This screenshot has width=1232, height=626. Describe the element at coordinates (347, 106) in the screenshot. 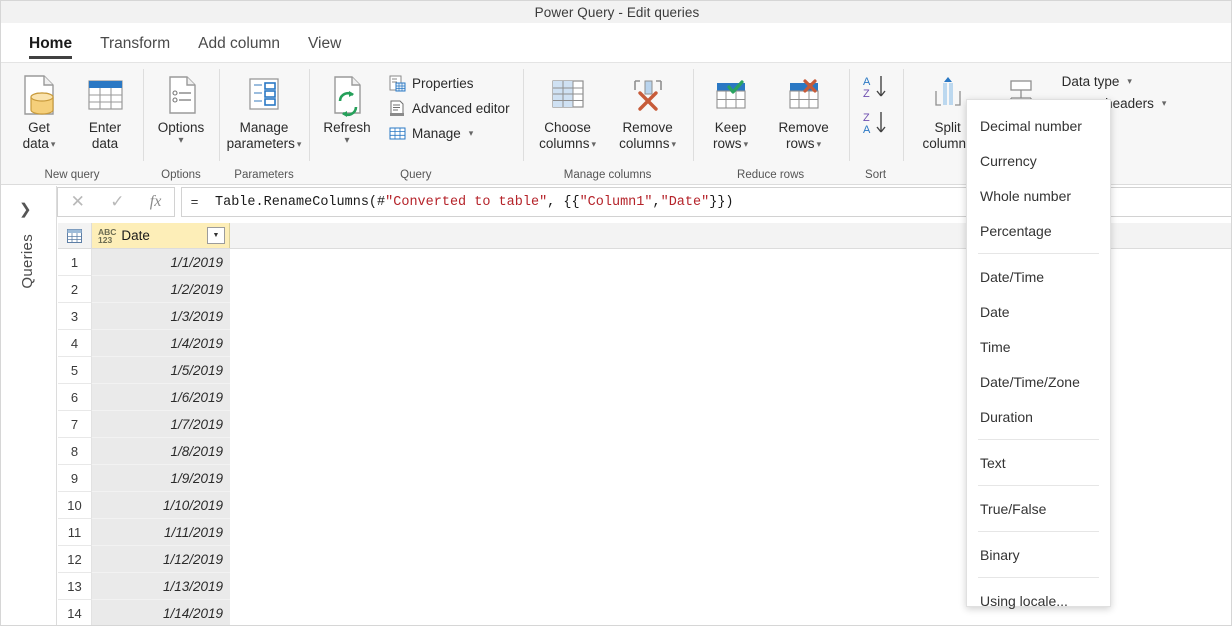

I see `refresh-button: Refresh ▾` at that location.